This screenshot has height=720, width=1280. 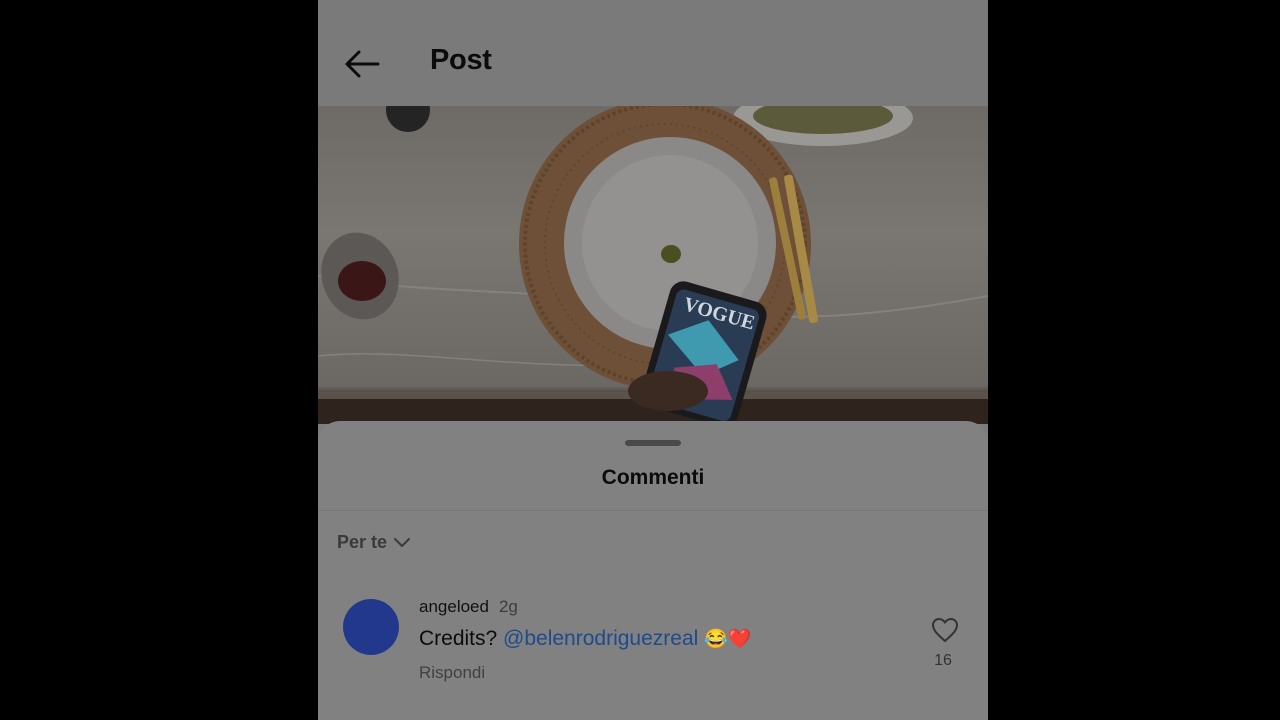 I want to click on chevron-down-icon, so click(x=402, y=542).